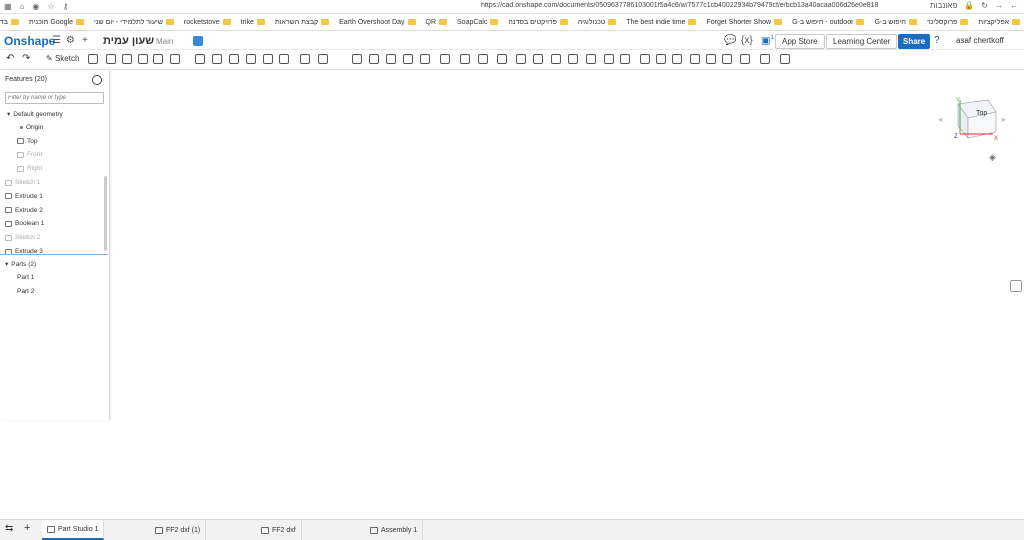 The height and width of the screenshot is (540, 1024). Describe the element at coordinates (744, 22) in the screenshot. I see `bookmark-item: Forget Shorter Show` at that location.